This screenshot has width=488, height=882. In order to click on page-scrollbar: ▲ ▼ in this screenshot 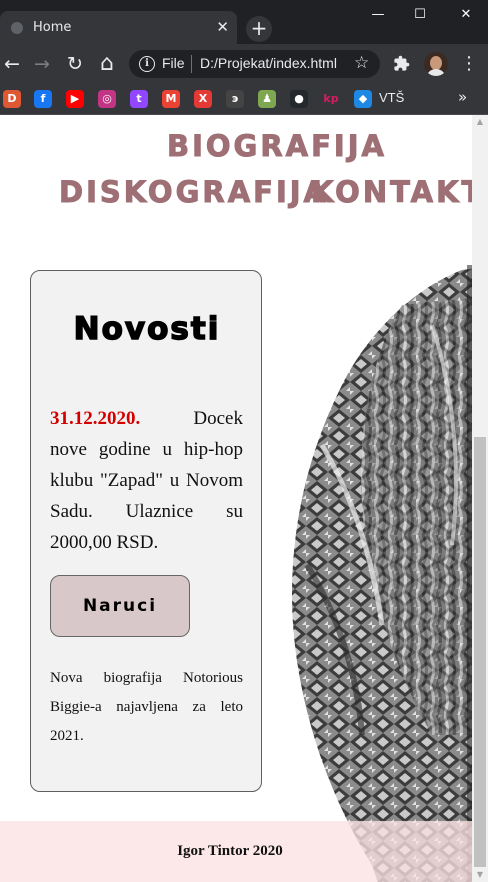, I will do `click(480, 498)`.